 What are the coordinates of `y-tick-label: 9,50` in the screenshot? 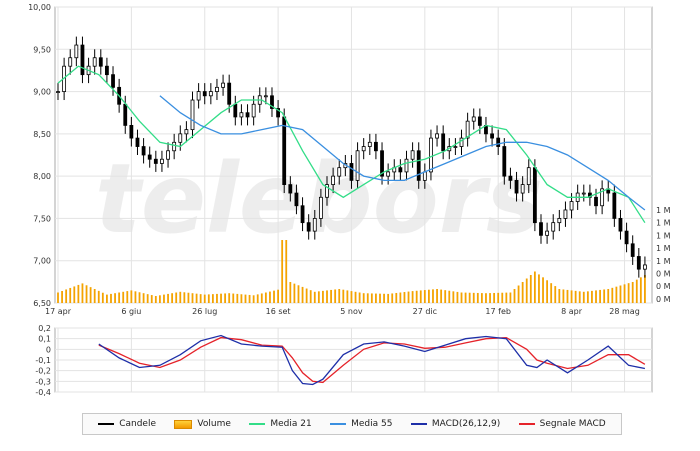 It's located at (42, 49).